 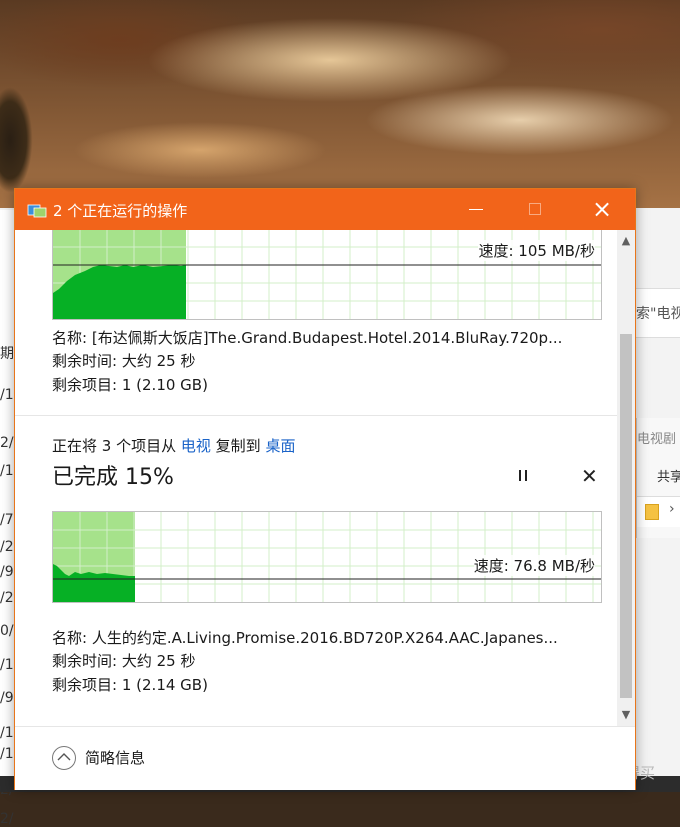 I want to click on background-panel-title: 电视剧, so click(x=657, y=439).